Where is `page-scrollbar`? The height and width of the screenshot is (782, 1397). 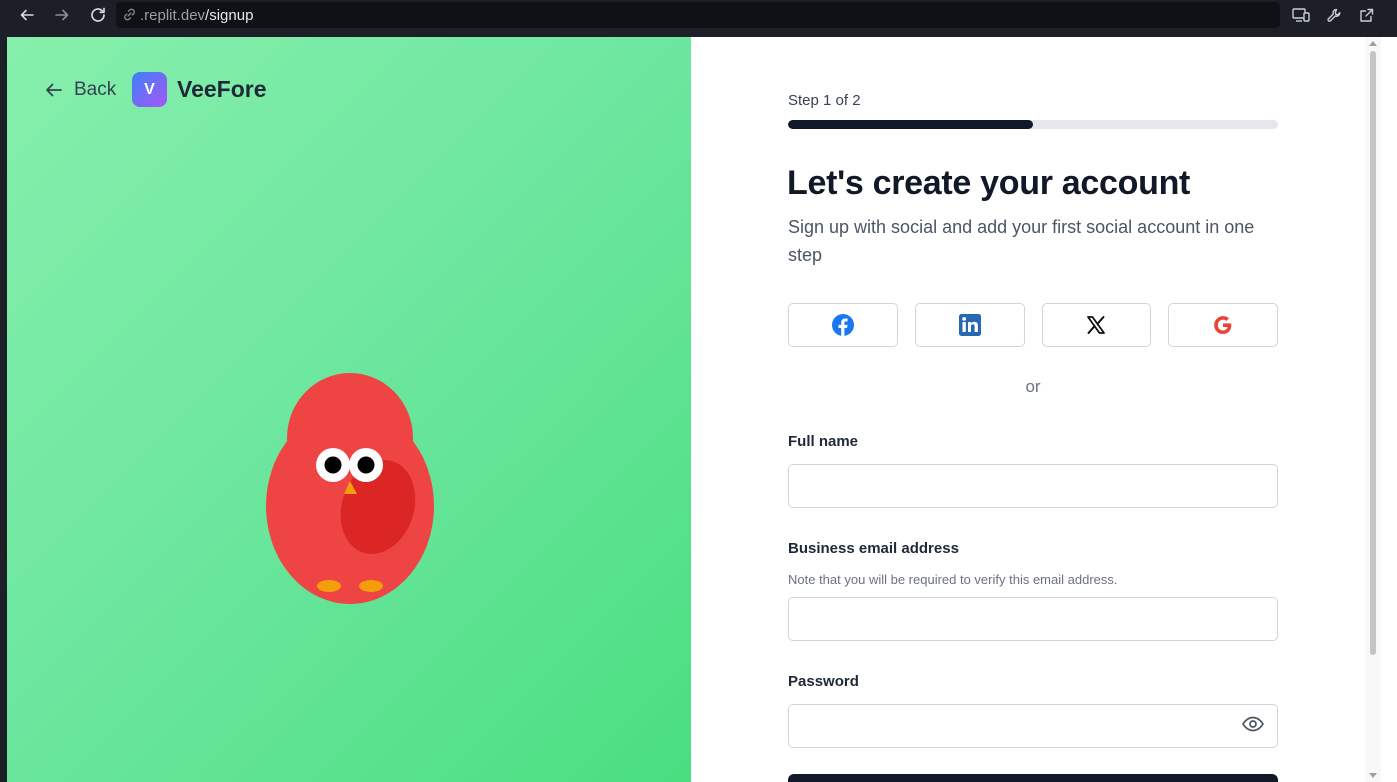
page-scrollbar is located at coordinates (1373, 409).